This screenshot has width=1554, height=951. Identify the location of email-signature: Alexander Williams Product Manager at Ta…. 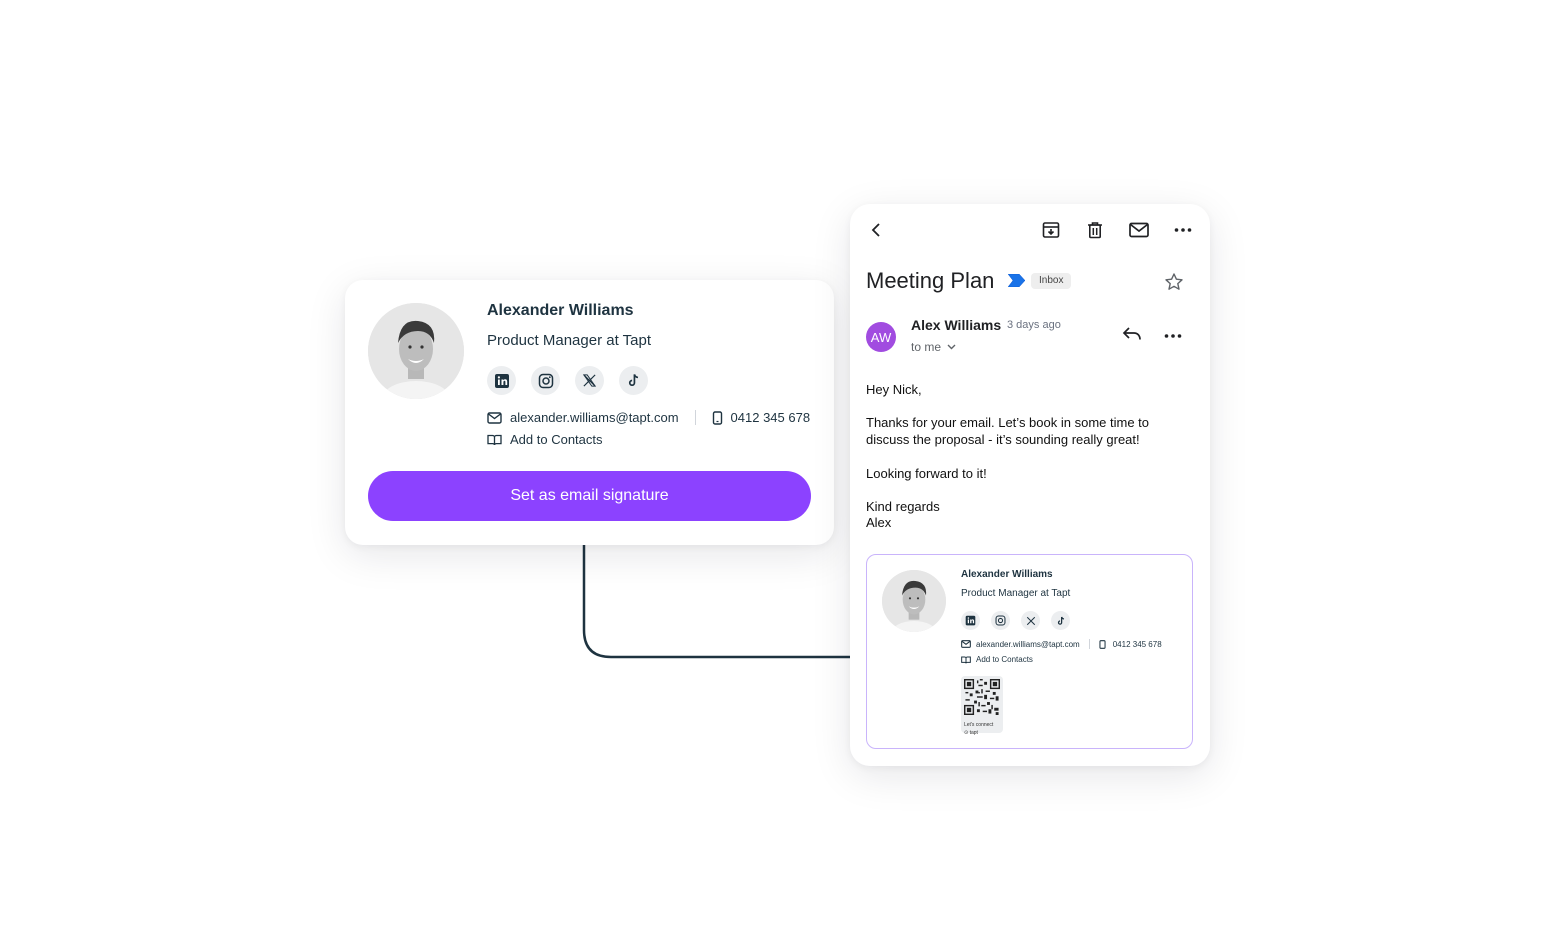
(1029, 651).